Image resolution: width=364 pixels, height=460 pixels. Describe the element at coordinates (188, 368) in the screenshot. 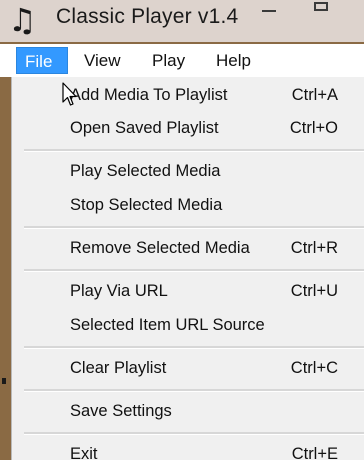

I see `menu-item-clear-playlist: Clear Playlist Ctrl+C` at that location.